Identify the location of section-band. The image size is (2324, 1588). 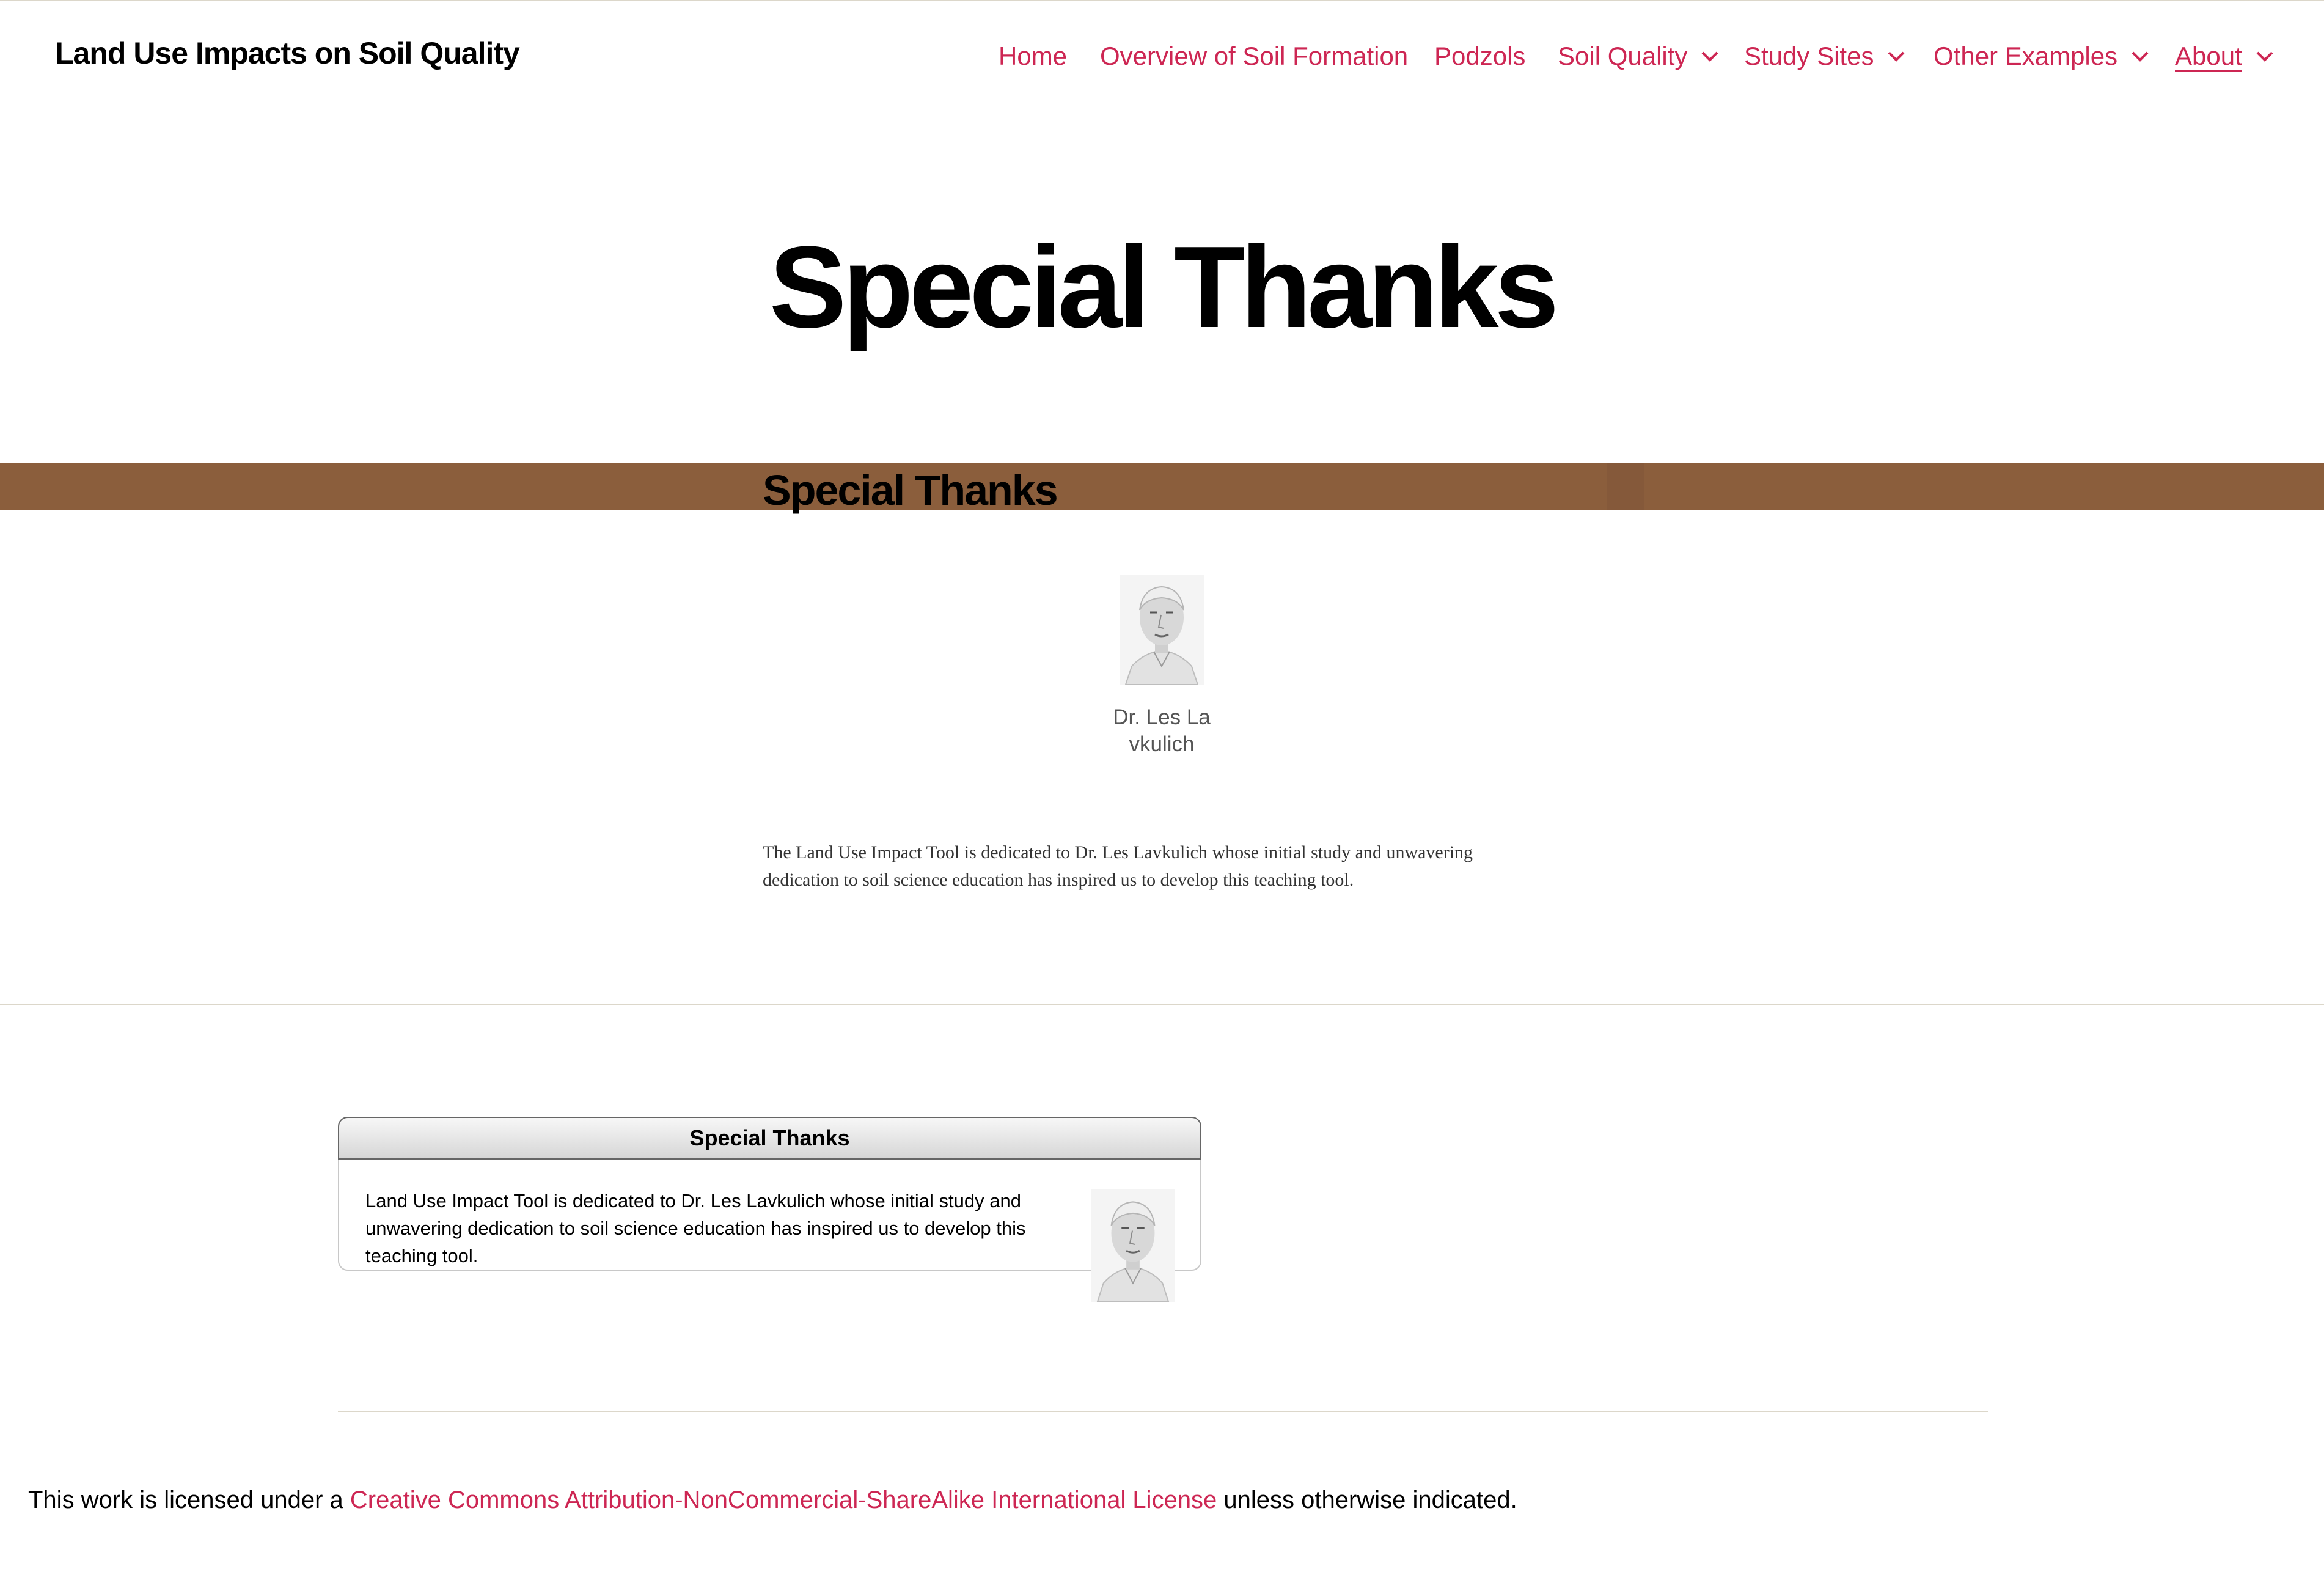
(1162, 486).